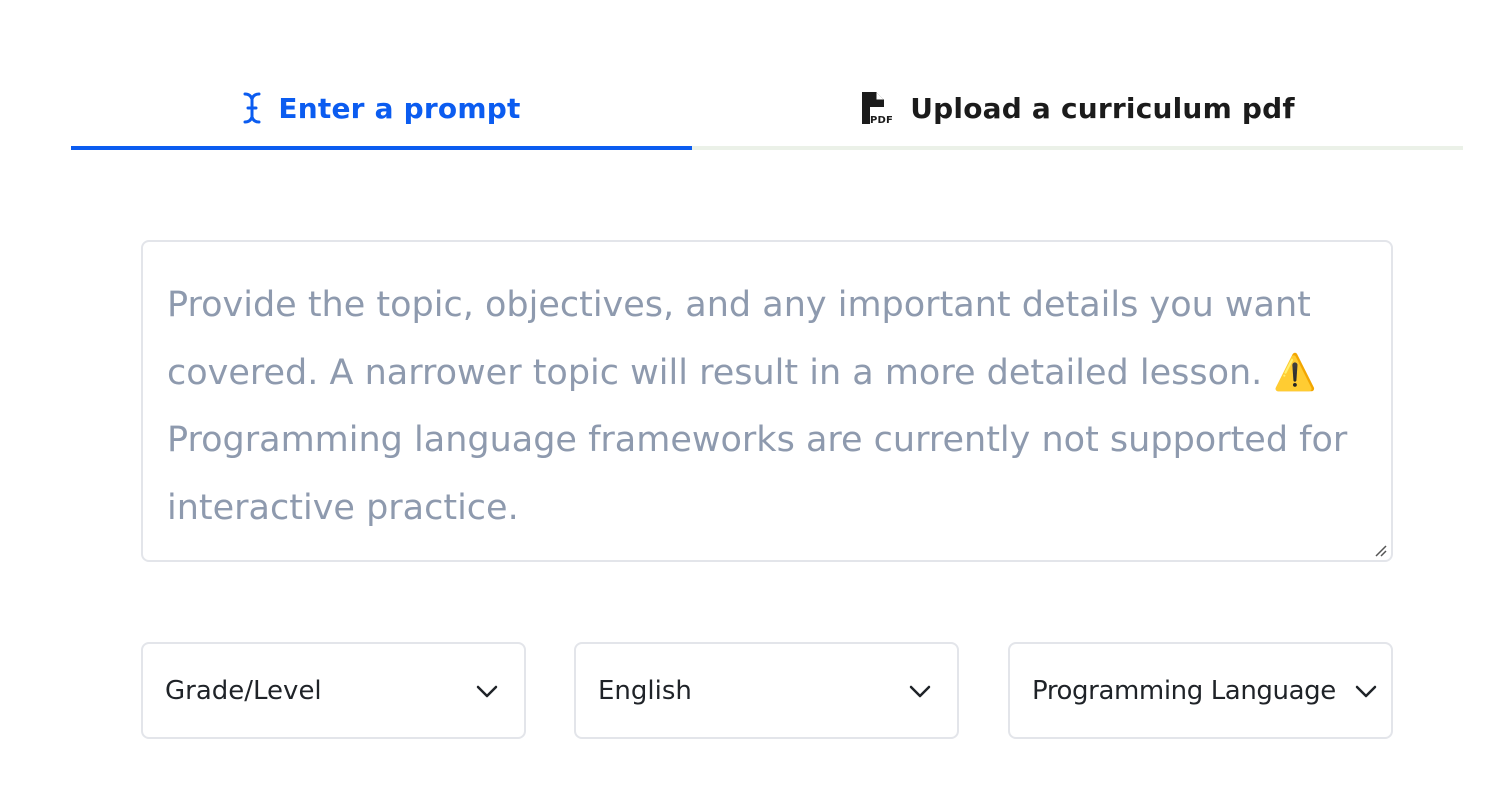 The image size is (1496, 792). What do you see at coordinates (399, 108) in the screenshot?
I see `tab-enter-prompt-label: Enter a prompt` at bounding box center [399, 108].